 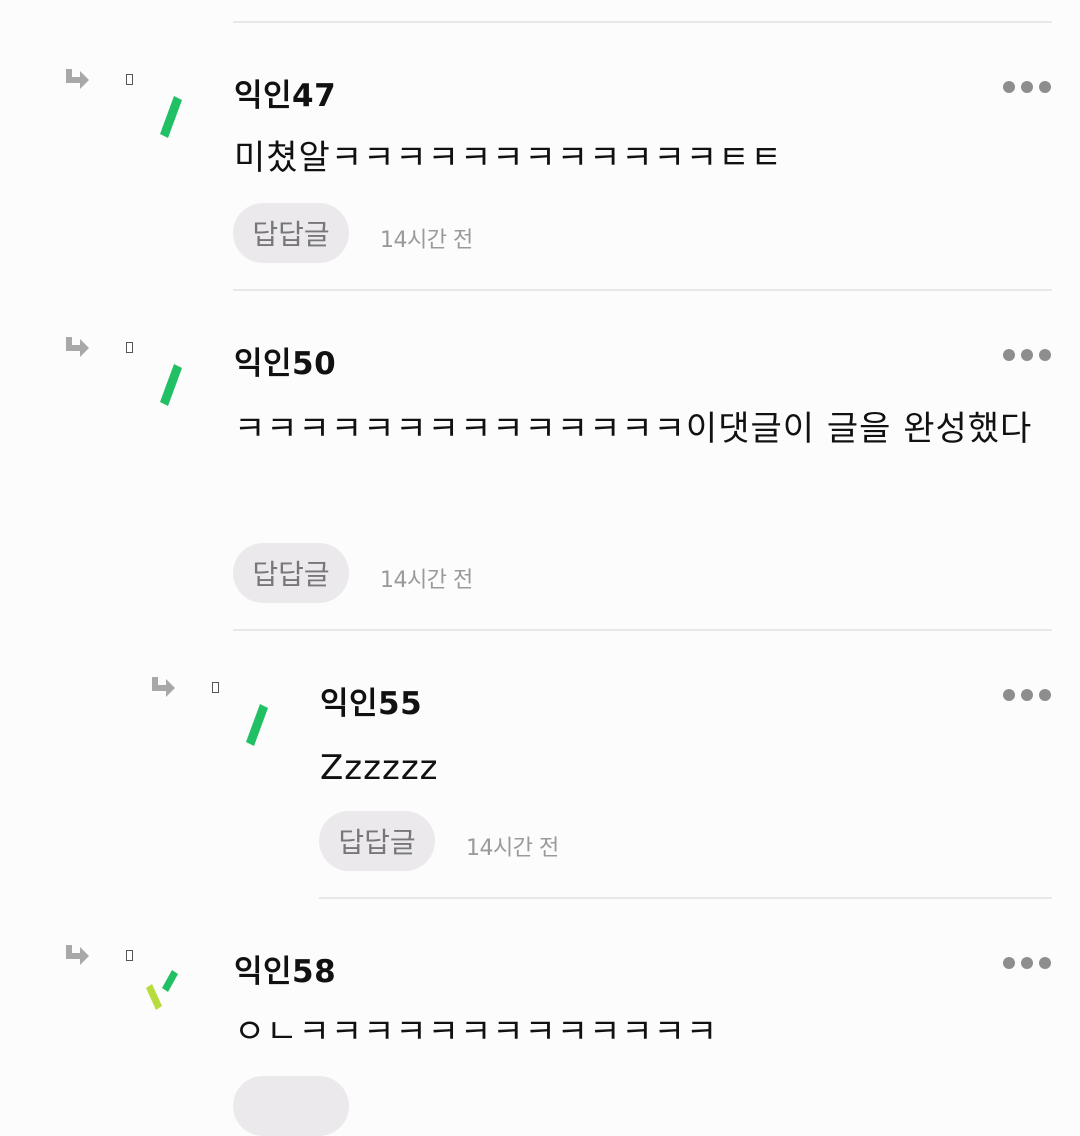 What do you see at coordinates (291, 1106) in the screenshot?
I see `reply-button-partial` at bounding box center [291, 1106].